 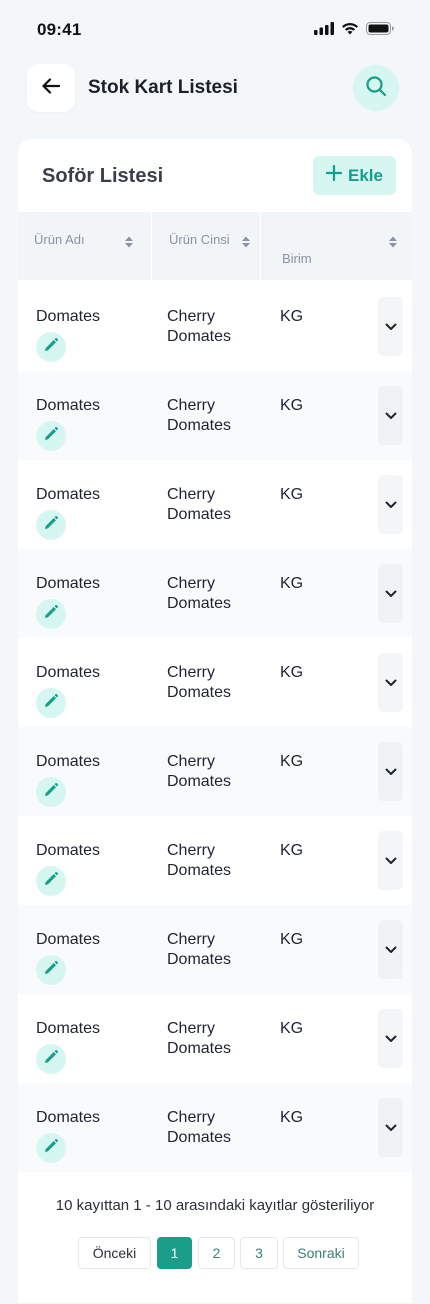 What do you see at coordinates (380, 31) in the screenshot?
I see `battery-icon` at bounding box center [380, 31].